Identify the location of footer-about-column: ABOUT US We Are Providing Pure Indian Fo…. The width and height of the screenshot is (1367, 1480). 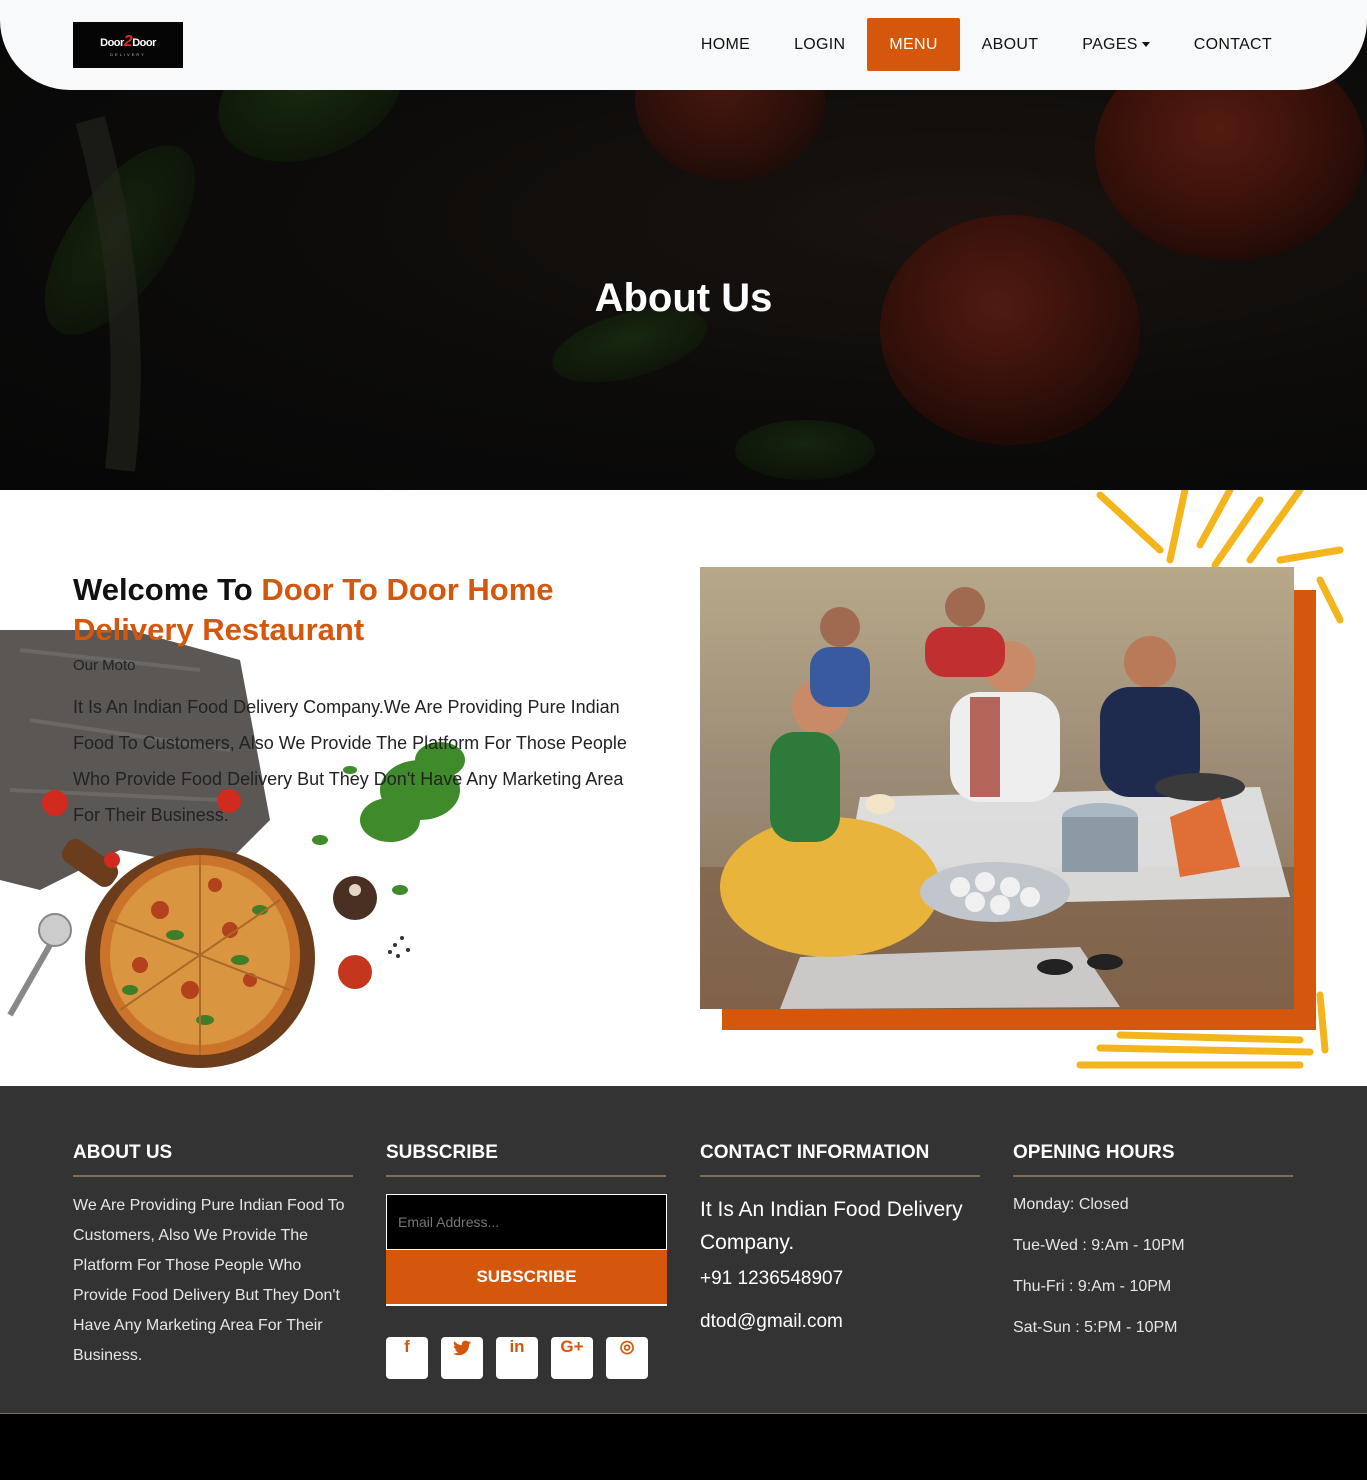
(213, 1256).